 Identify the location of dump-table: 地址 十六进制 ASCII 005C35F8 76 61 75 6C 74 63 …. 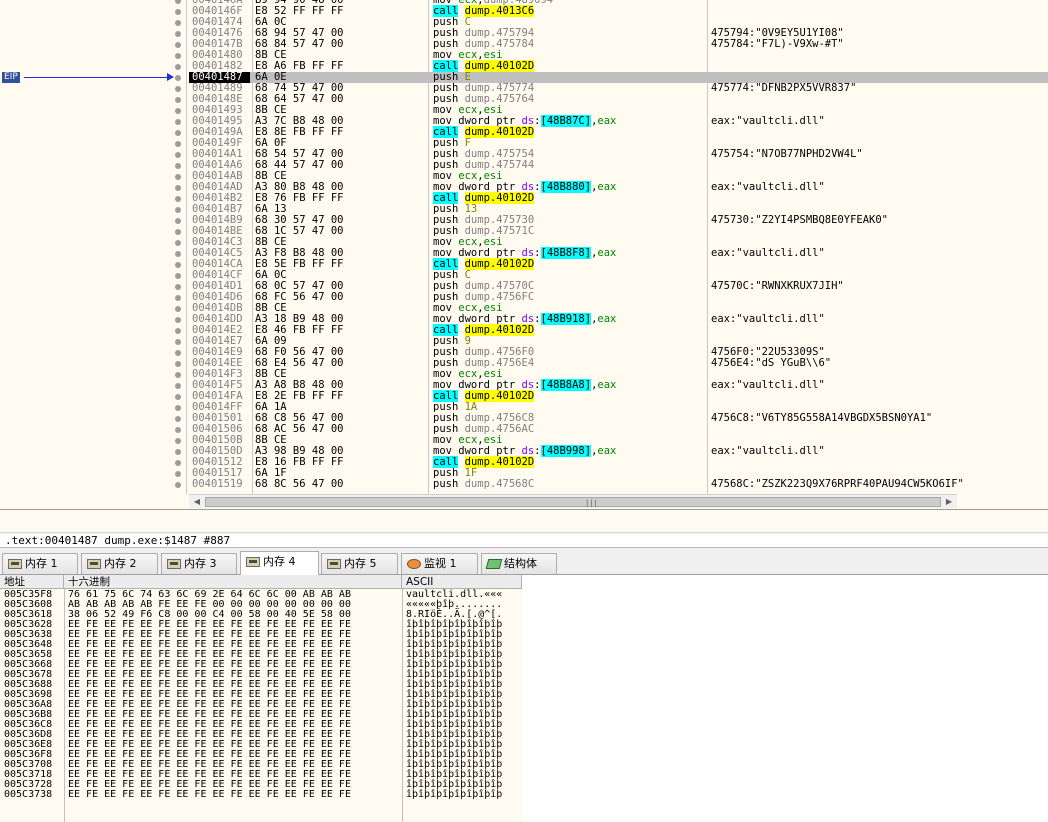
(261, 698).